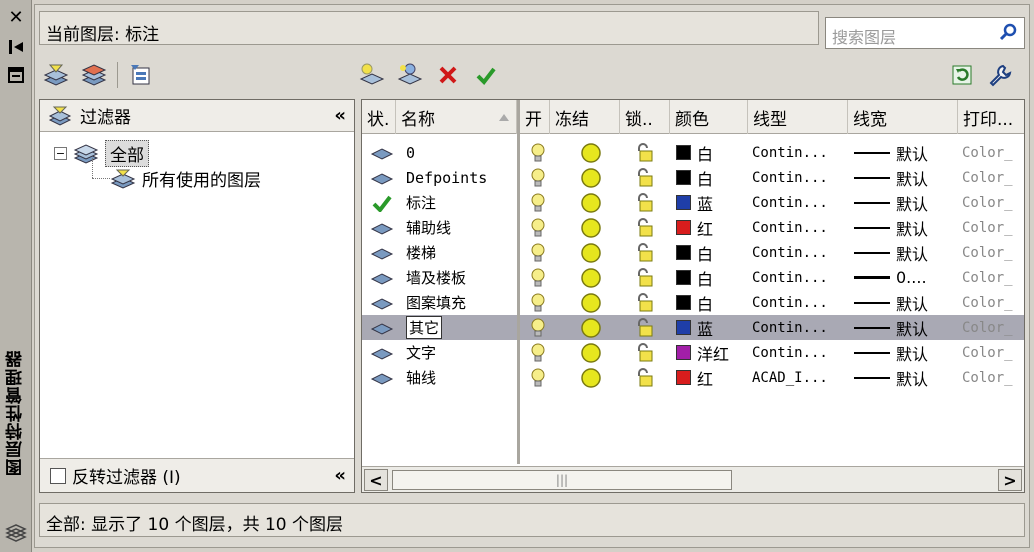  Describe the element at coordinates (962, 75) in the screenshot. I see `refresh-icon` at that location.